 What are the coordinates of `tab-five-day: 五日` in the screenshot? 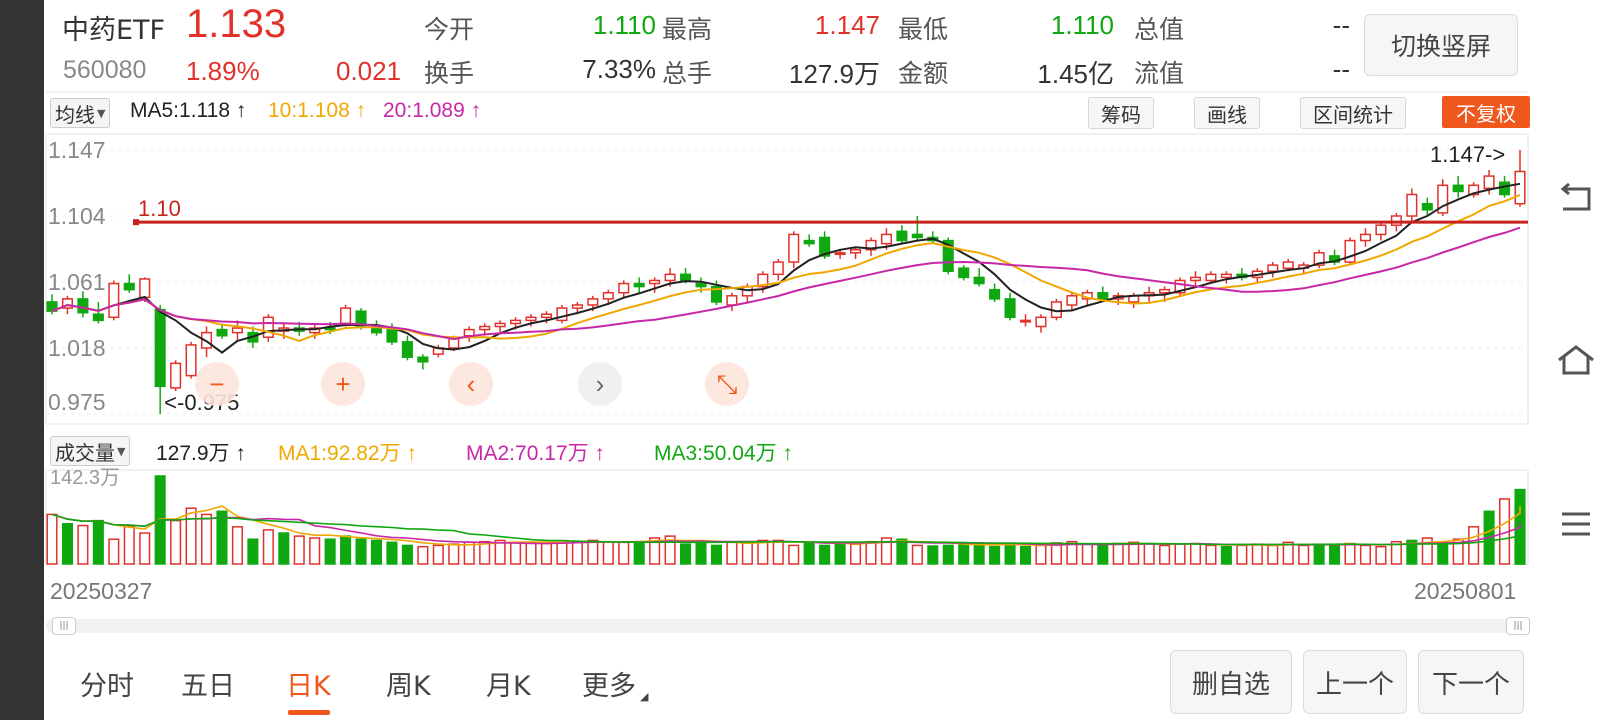 It's located at (208, 683).